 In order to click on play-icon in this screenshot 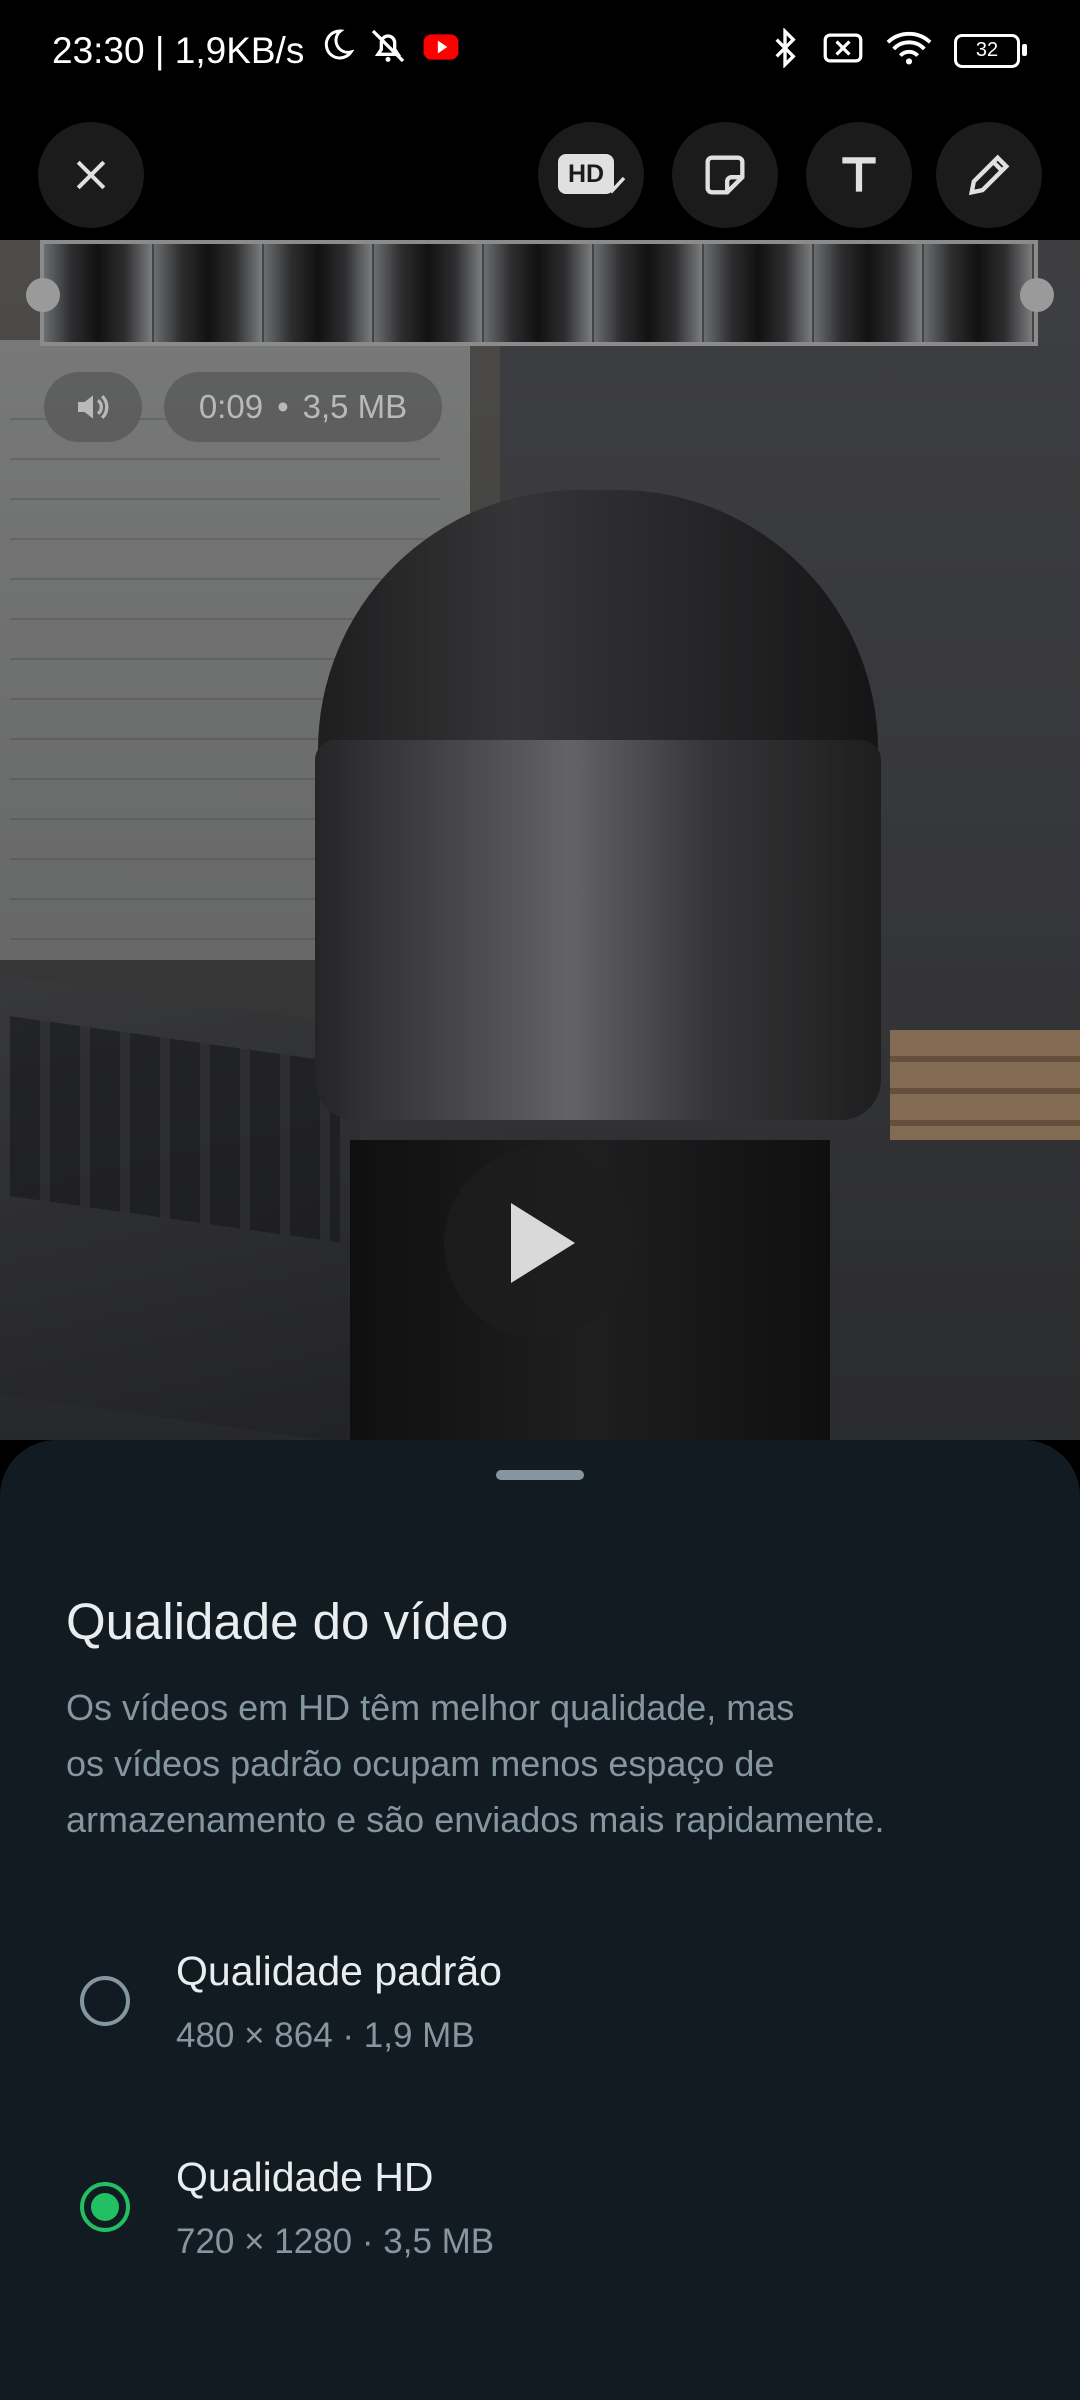, I will do `click(543, 1243)`.